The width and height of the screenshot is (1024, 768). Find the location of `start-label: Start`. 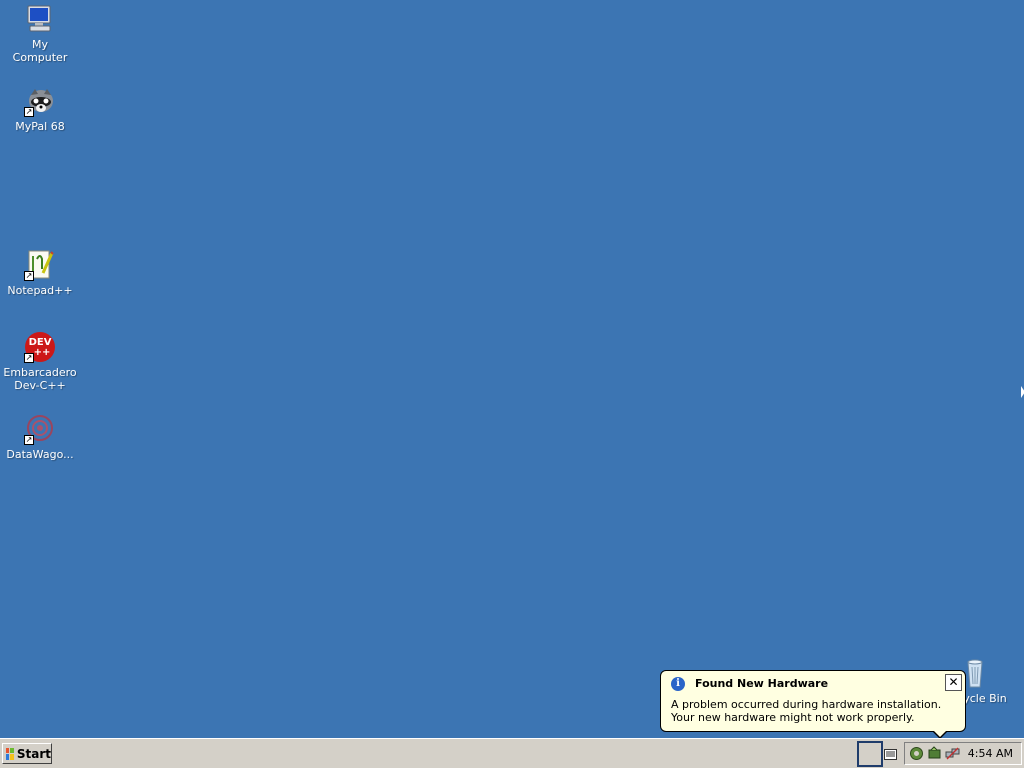

start-label: Start is located at coordinates (33, 753).